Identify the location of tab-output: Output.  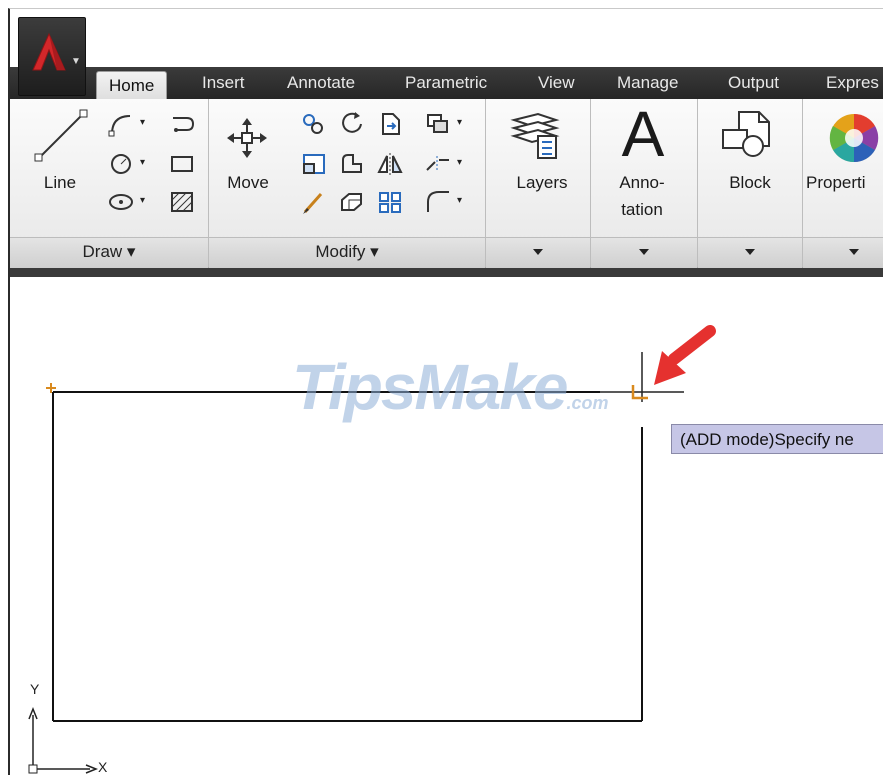
(753, 83).